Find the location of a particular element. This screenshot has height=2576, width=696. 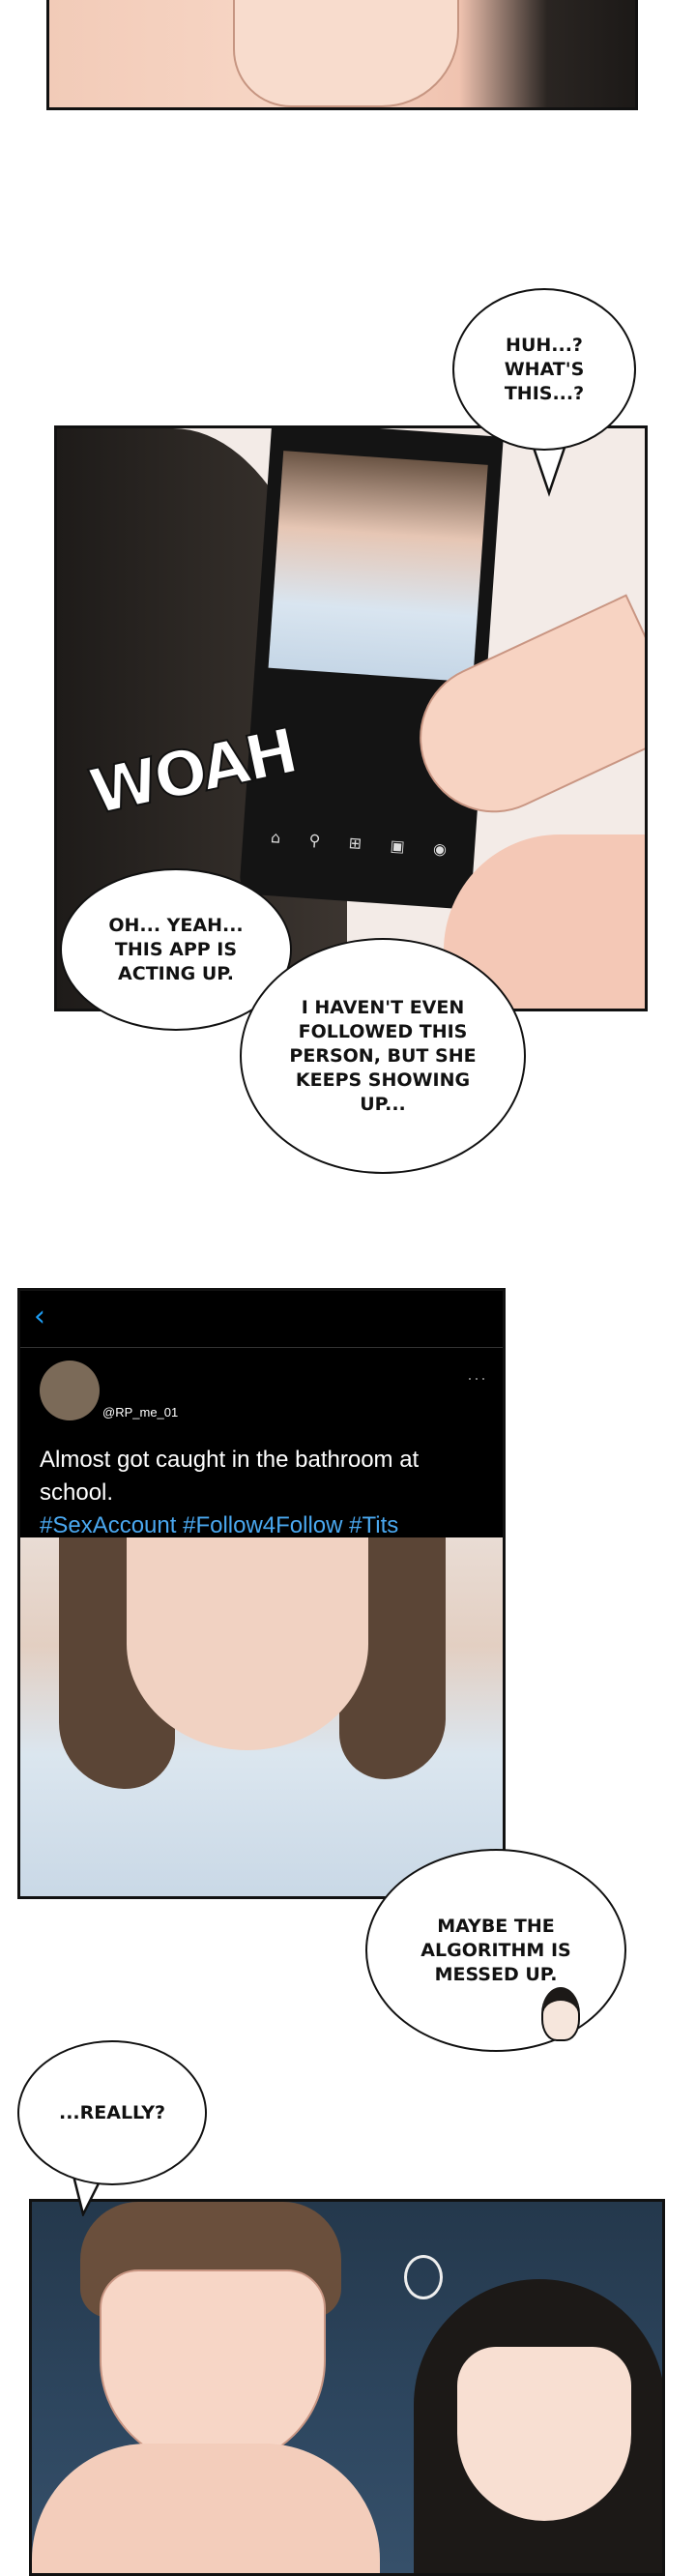

back-chevron-icon: ‹ is located at coordinates (46, 1317).